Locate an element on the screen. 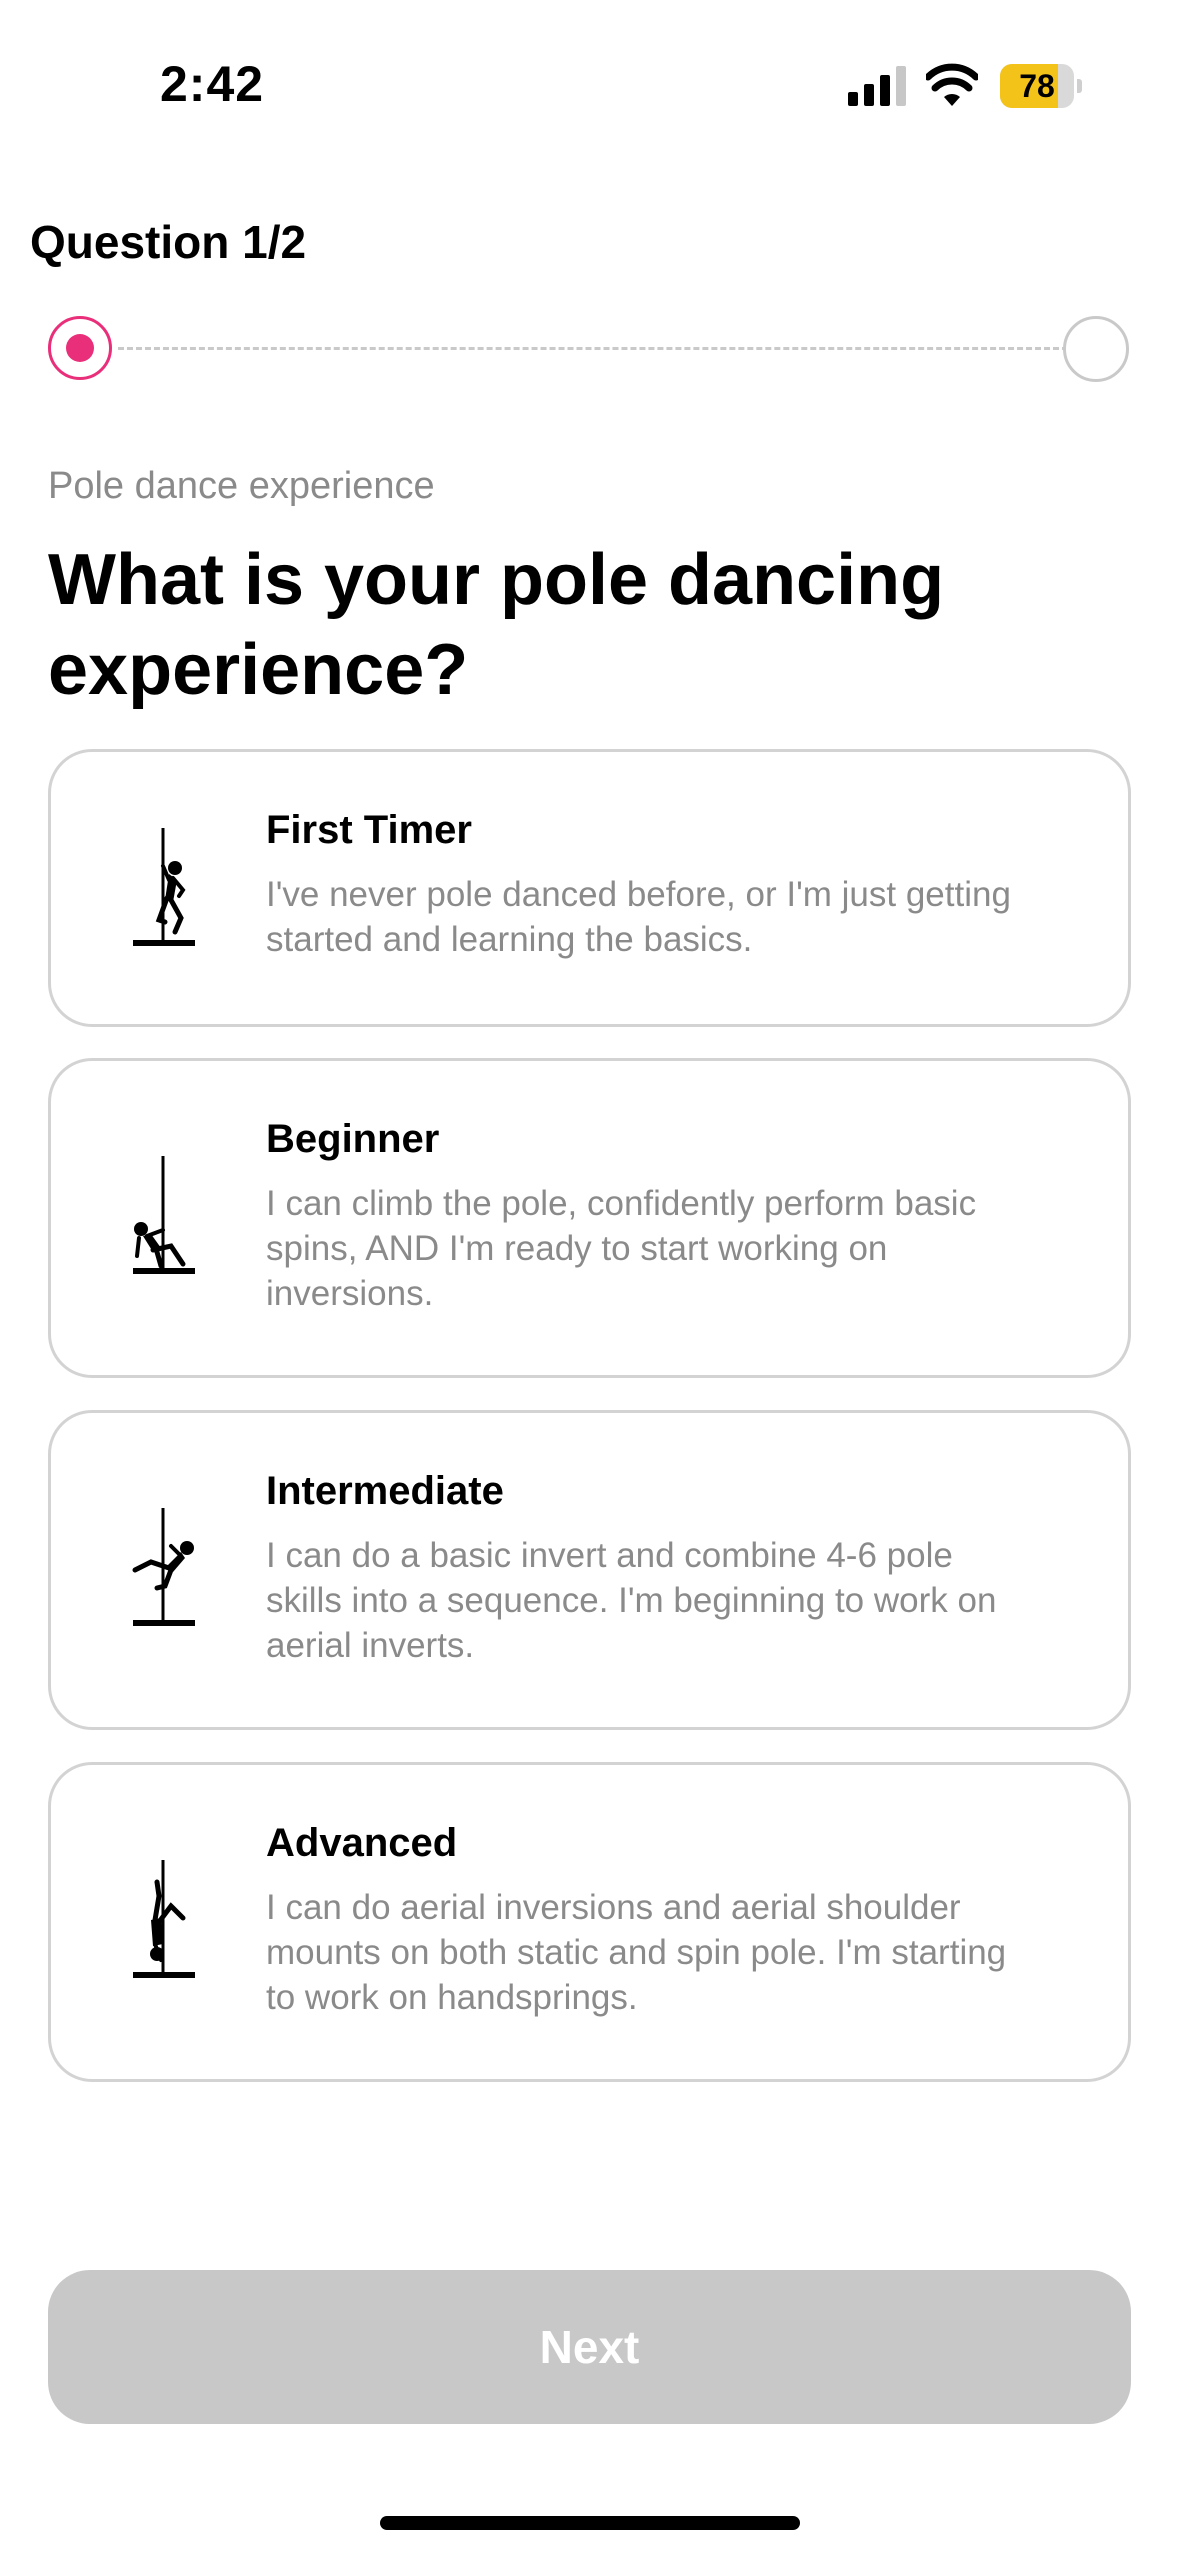  status-time: 2:42 is located at coordinates (212, 84).